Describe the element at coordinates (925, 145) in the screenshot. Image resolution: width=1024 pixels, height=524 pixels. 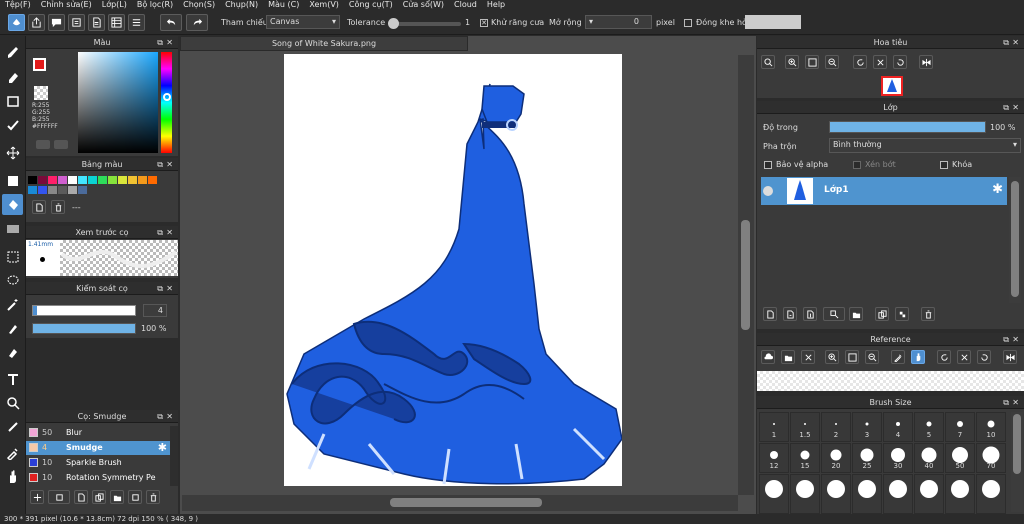
I see `blend-select: Bình thường ▾` at that location.